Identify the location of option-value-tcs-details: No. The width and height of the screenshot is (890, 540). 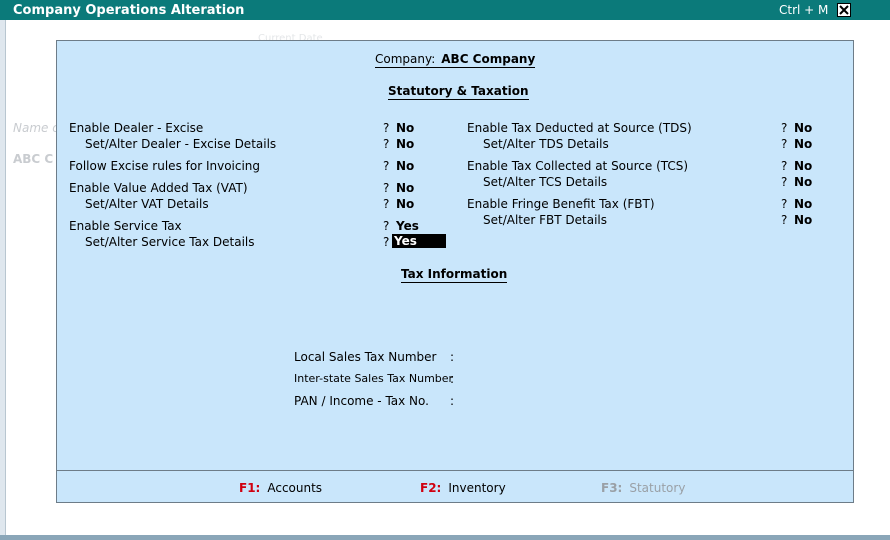
(803, 182).